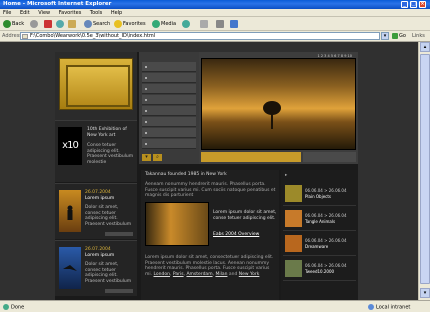  I want to click on scroll-down-icon: ▾, so click(425, 293).